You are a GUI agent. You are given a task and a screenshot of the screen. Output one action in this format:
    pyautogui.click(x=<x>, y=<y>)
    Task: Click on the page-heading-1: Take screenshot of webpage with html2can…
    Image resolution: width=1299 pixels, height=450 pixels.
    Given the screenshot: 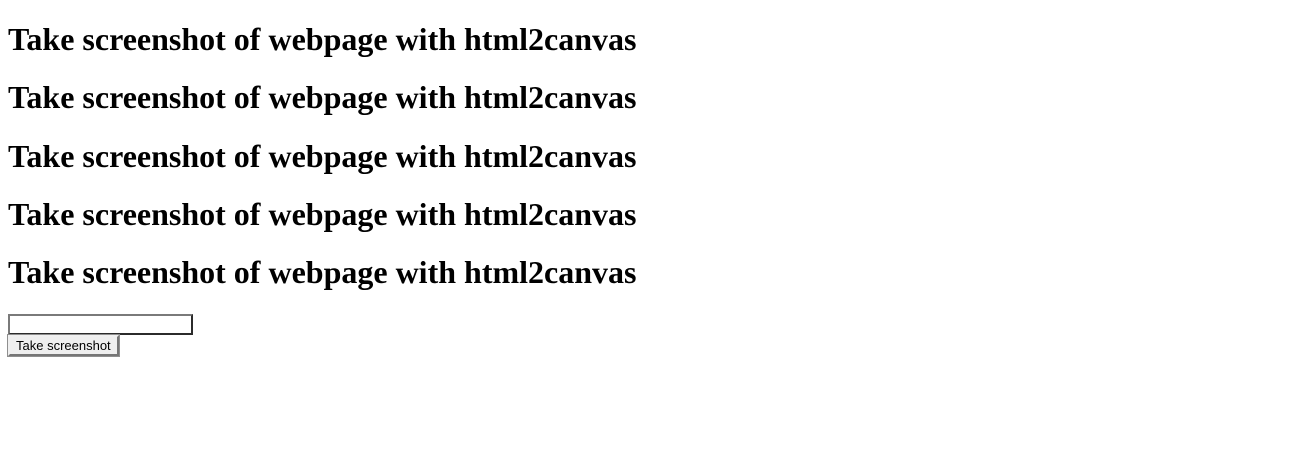 What is the action you would take?
    pyautogui.click(x=322, y=39)
    